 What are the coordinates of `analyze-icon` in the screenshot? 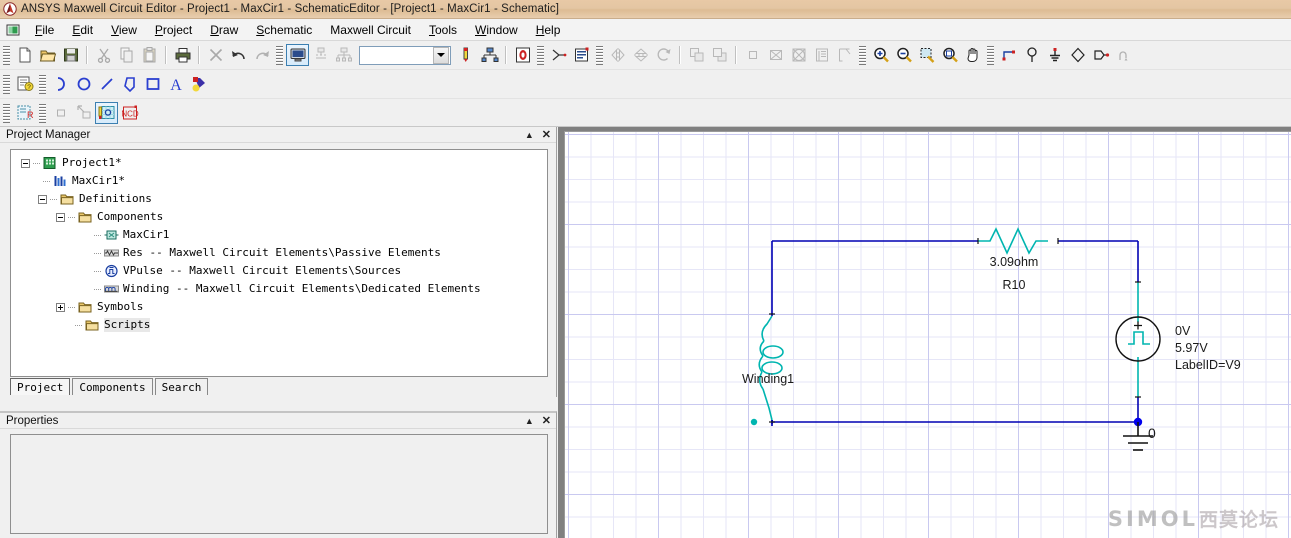 It's located at (320, 55).